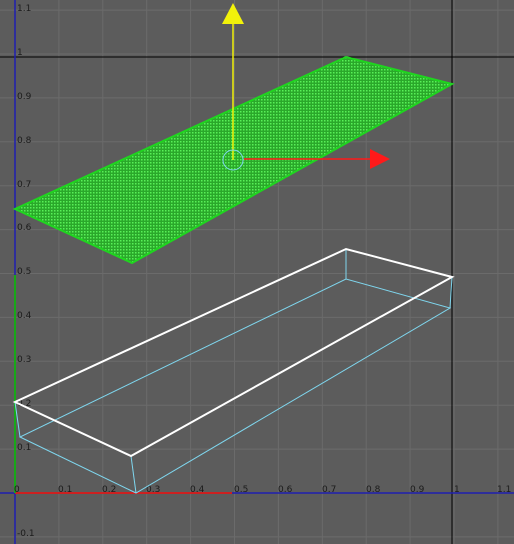 The height and width of the screenshot is (544, 514). What do you see at coordinates (285, 490) in the screenshot?
I see `x-tick-label: 0.6` at bounding box center [285, 490].